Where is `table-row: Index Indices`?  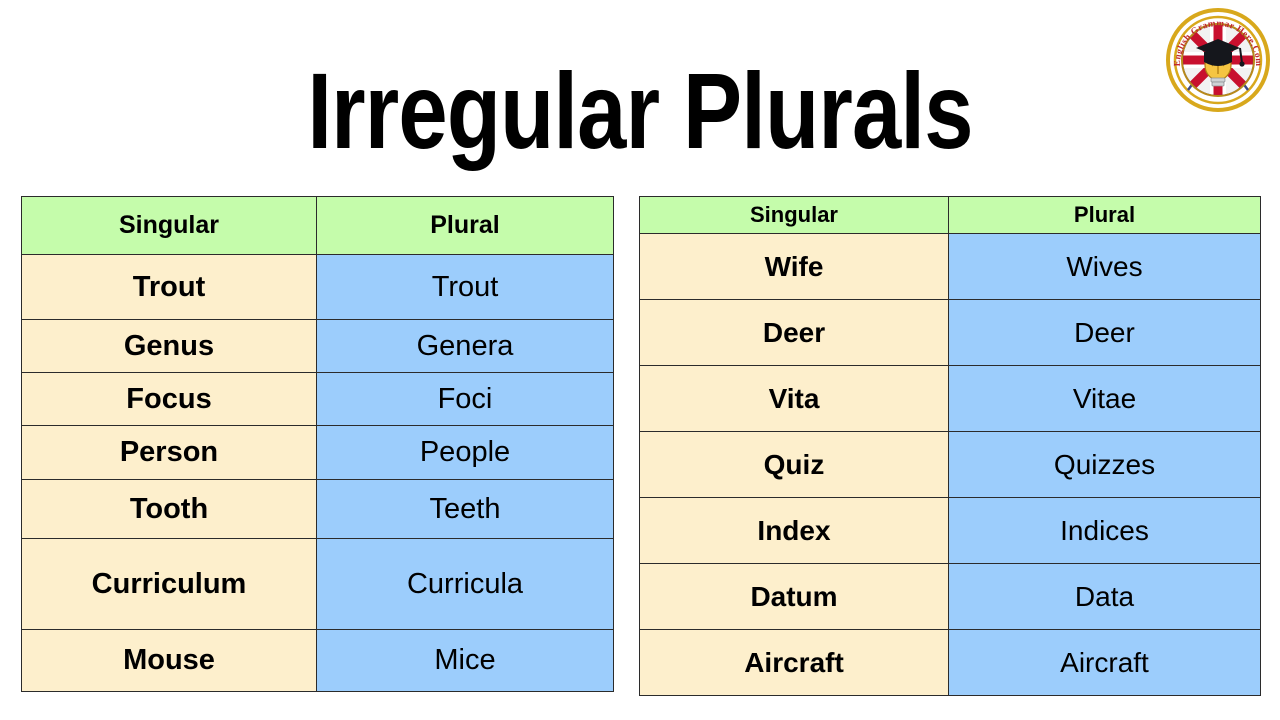 table-row: Index Indices is located at coordinates (950, 530).